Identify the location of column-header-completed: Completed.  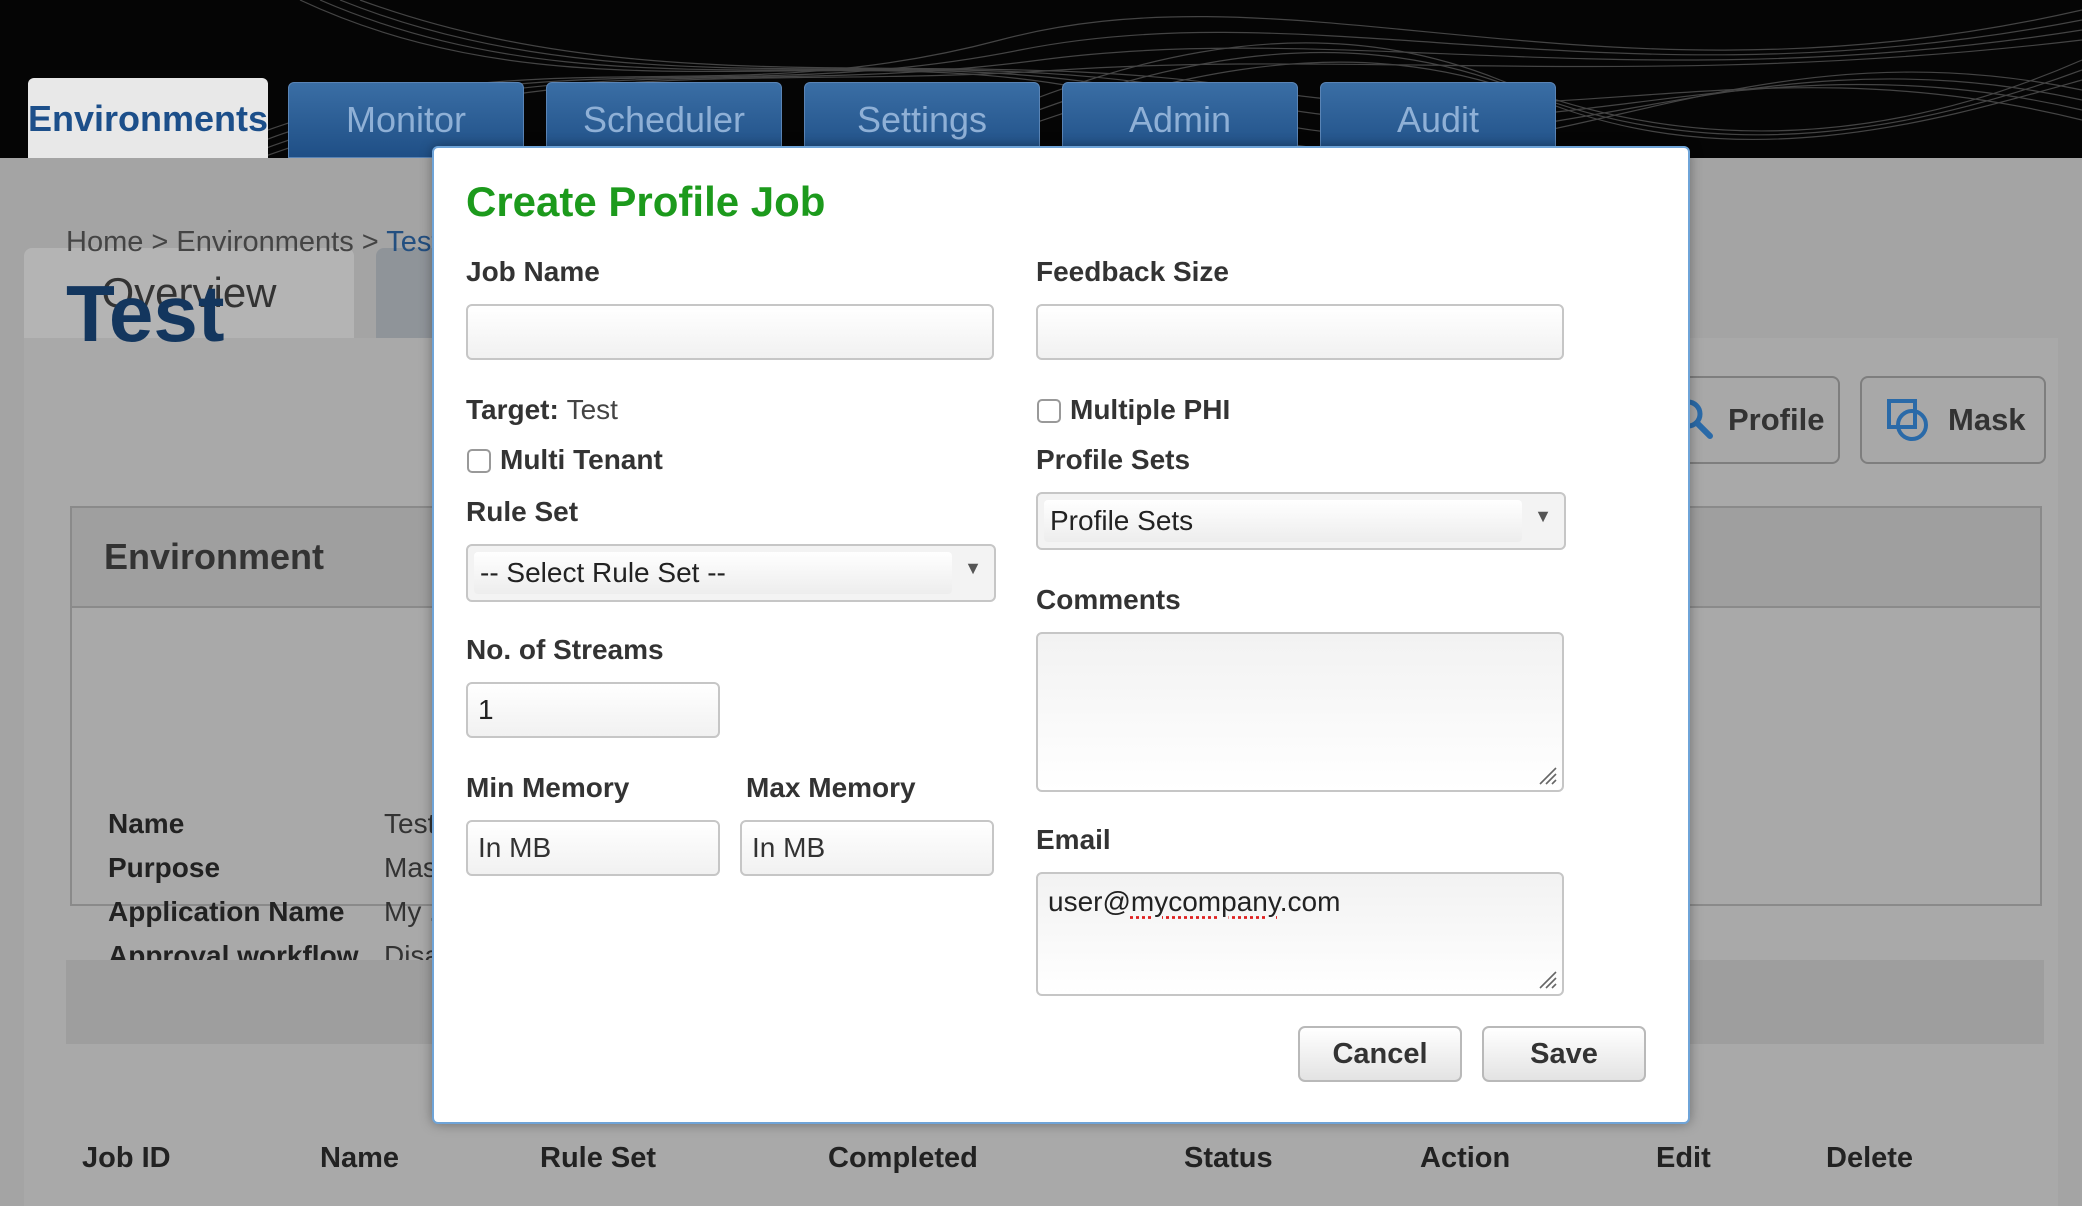
(903, 1158).